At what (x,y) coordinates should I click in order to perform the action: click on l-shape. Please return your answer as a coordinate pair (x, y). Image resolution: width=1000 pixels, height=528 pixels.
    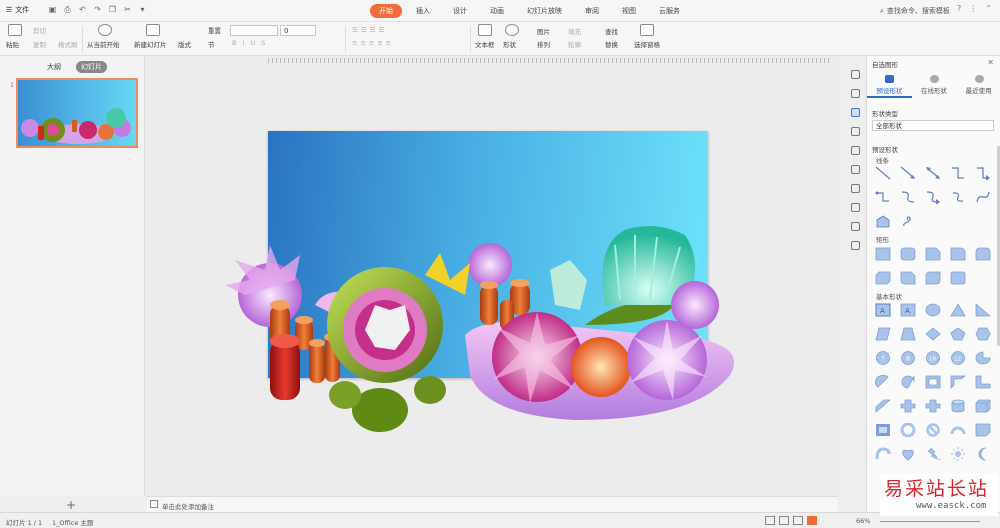
    Looking at the image, I should click on (983, 382).